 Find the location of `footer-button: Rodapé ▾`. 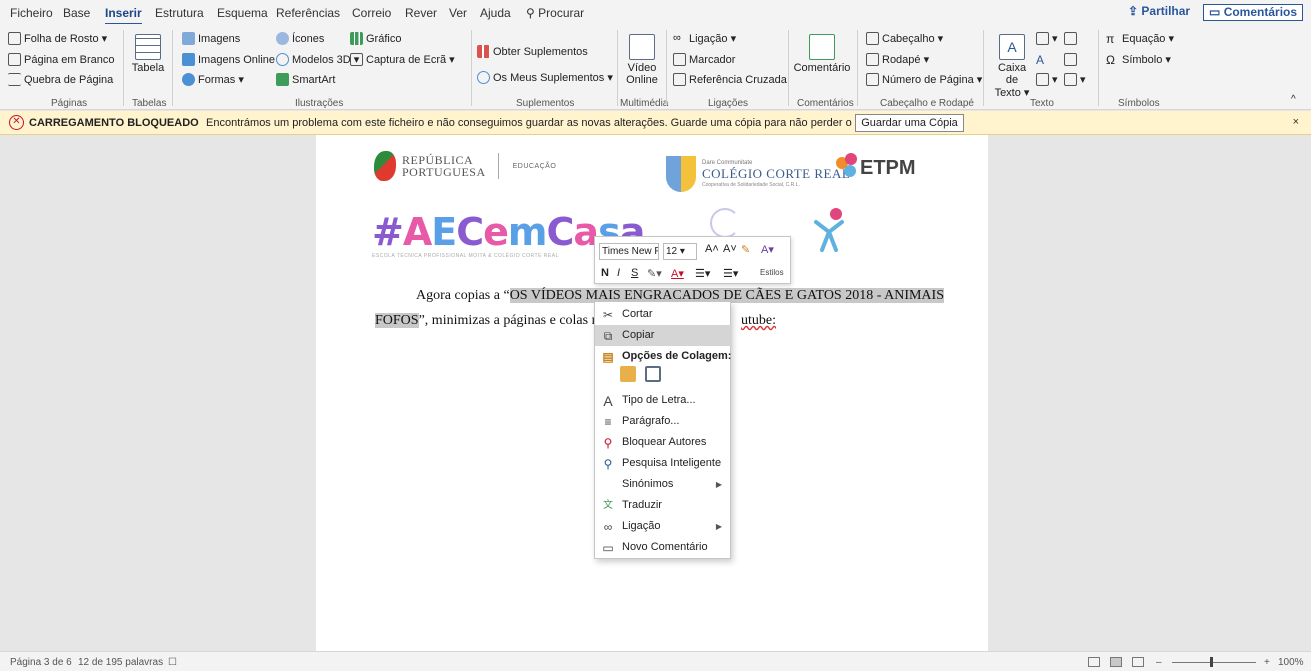

footer-button: Rodapé ▾ is located at coordinates (897, 59).